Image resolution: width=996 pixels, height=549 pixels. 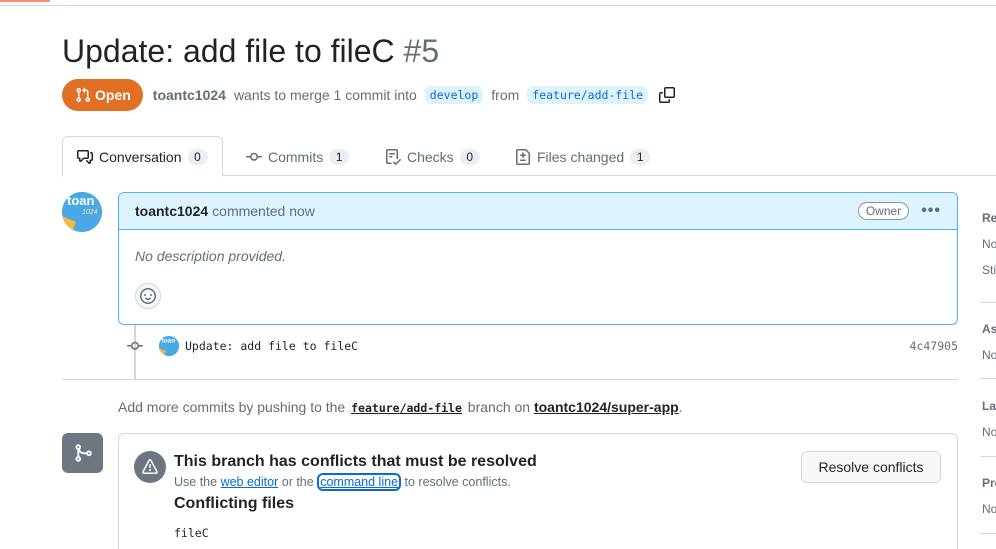 What do you see at coordinates (393, 156) in the screenshot?
I see `checklist-icon` at bounding box center [393, 156].